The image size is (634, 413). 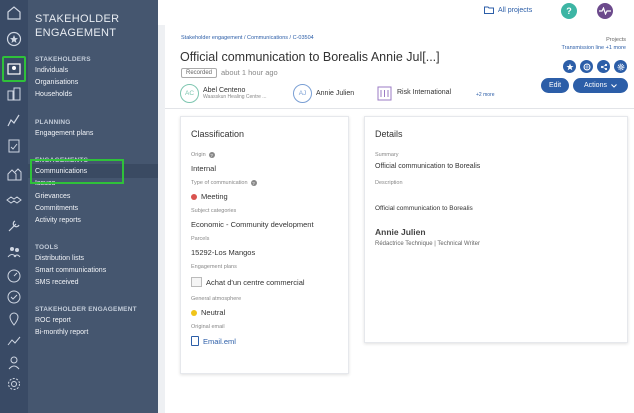 What do you see at coordinates (248, 282) in the screenshot?
I see `engagement-plan-item: Achat d'un centre commercial` at bounding box center [248, 282].